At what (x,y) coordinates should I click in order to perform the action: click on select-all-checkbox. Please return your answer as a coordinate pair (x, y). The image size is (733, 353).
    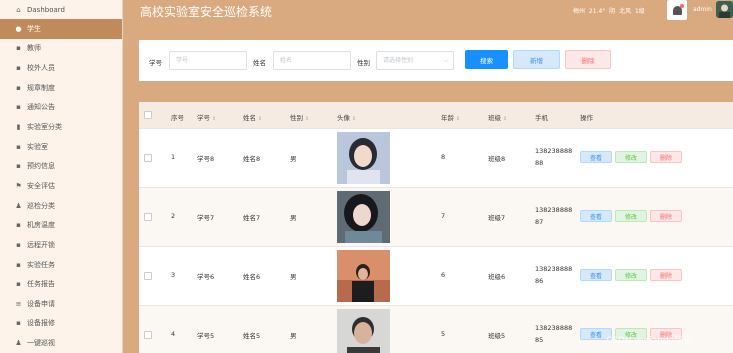
    Looking at the image, I should click on (148, 115).